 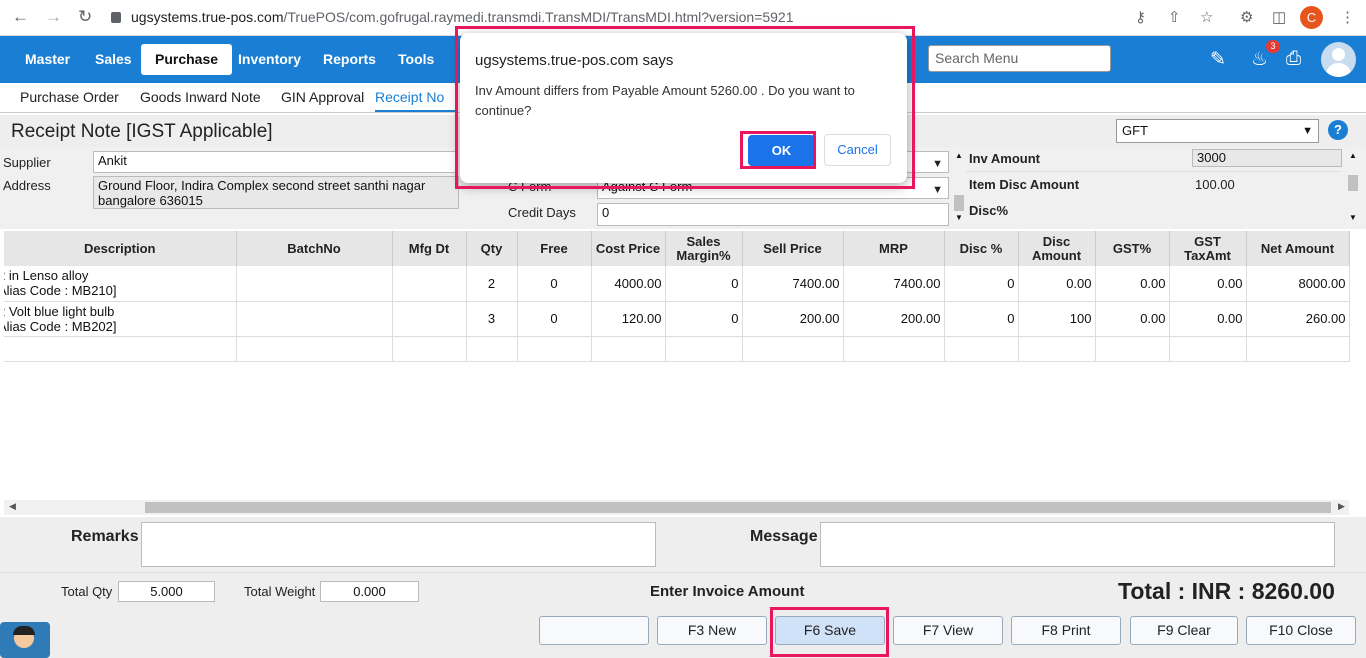 What do you see at coordinates (1206, 17) in the screenshot?
I see `star-icon: ☆` at bounding box center [1206, 17].